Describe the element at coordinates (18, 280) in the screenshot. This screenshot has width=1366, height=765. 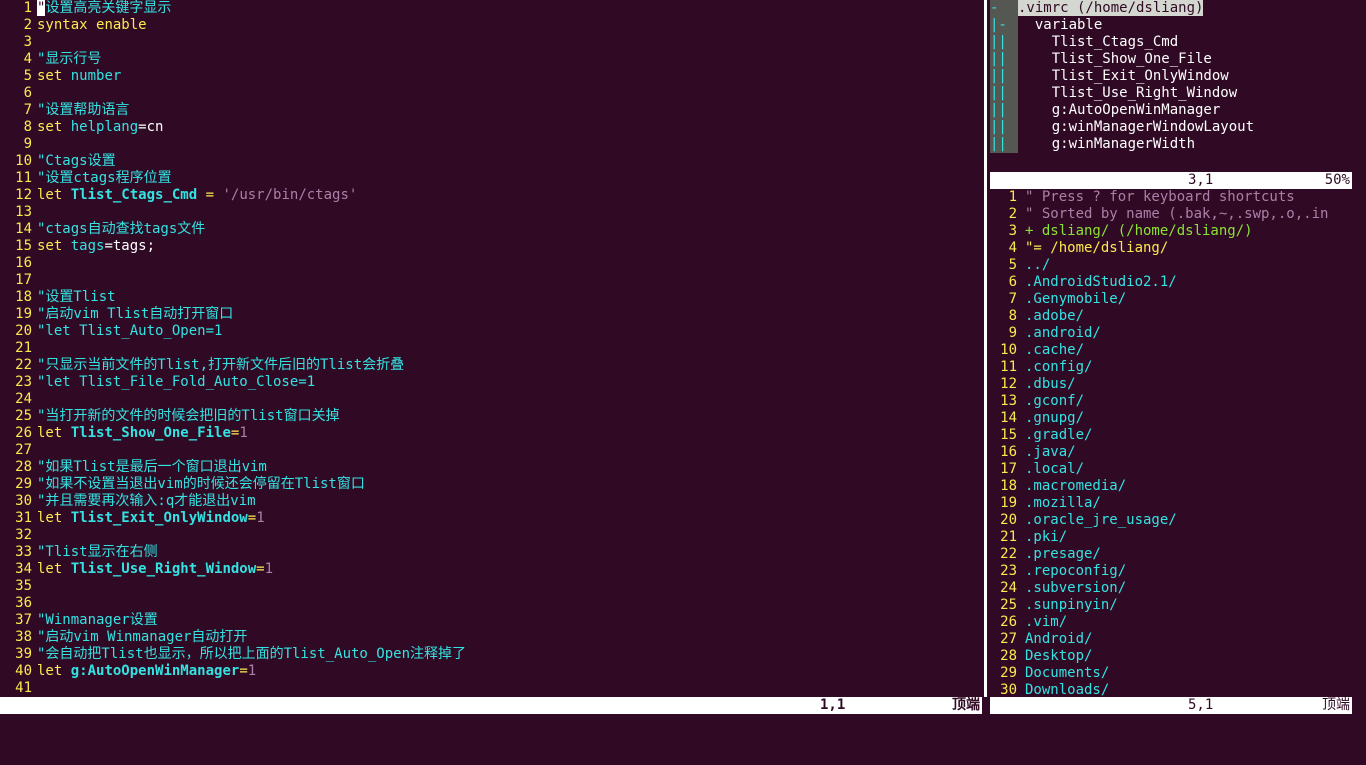
I see `code-line: 17` at that location.